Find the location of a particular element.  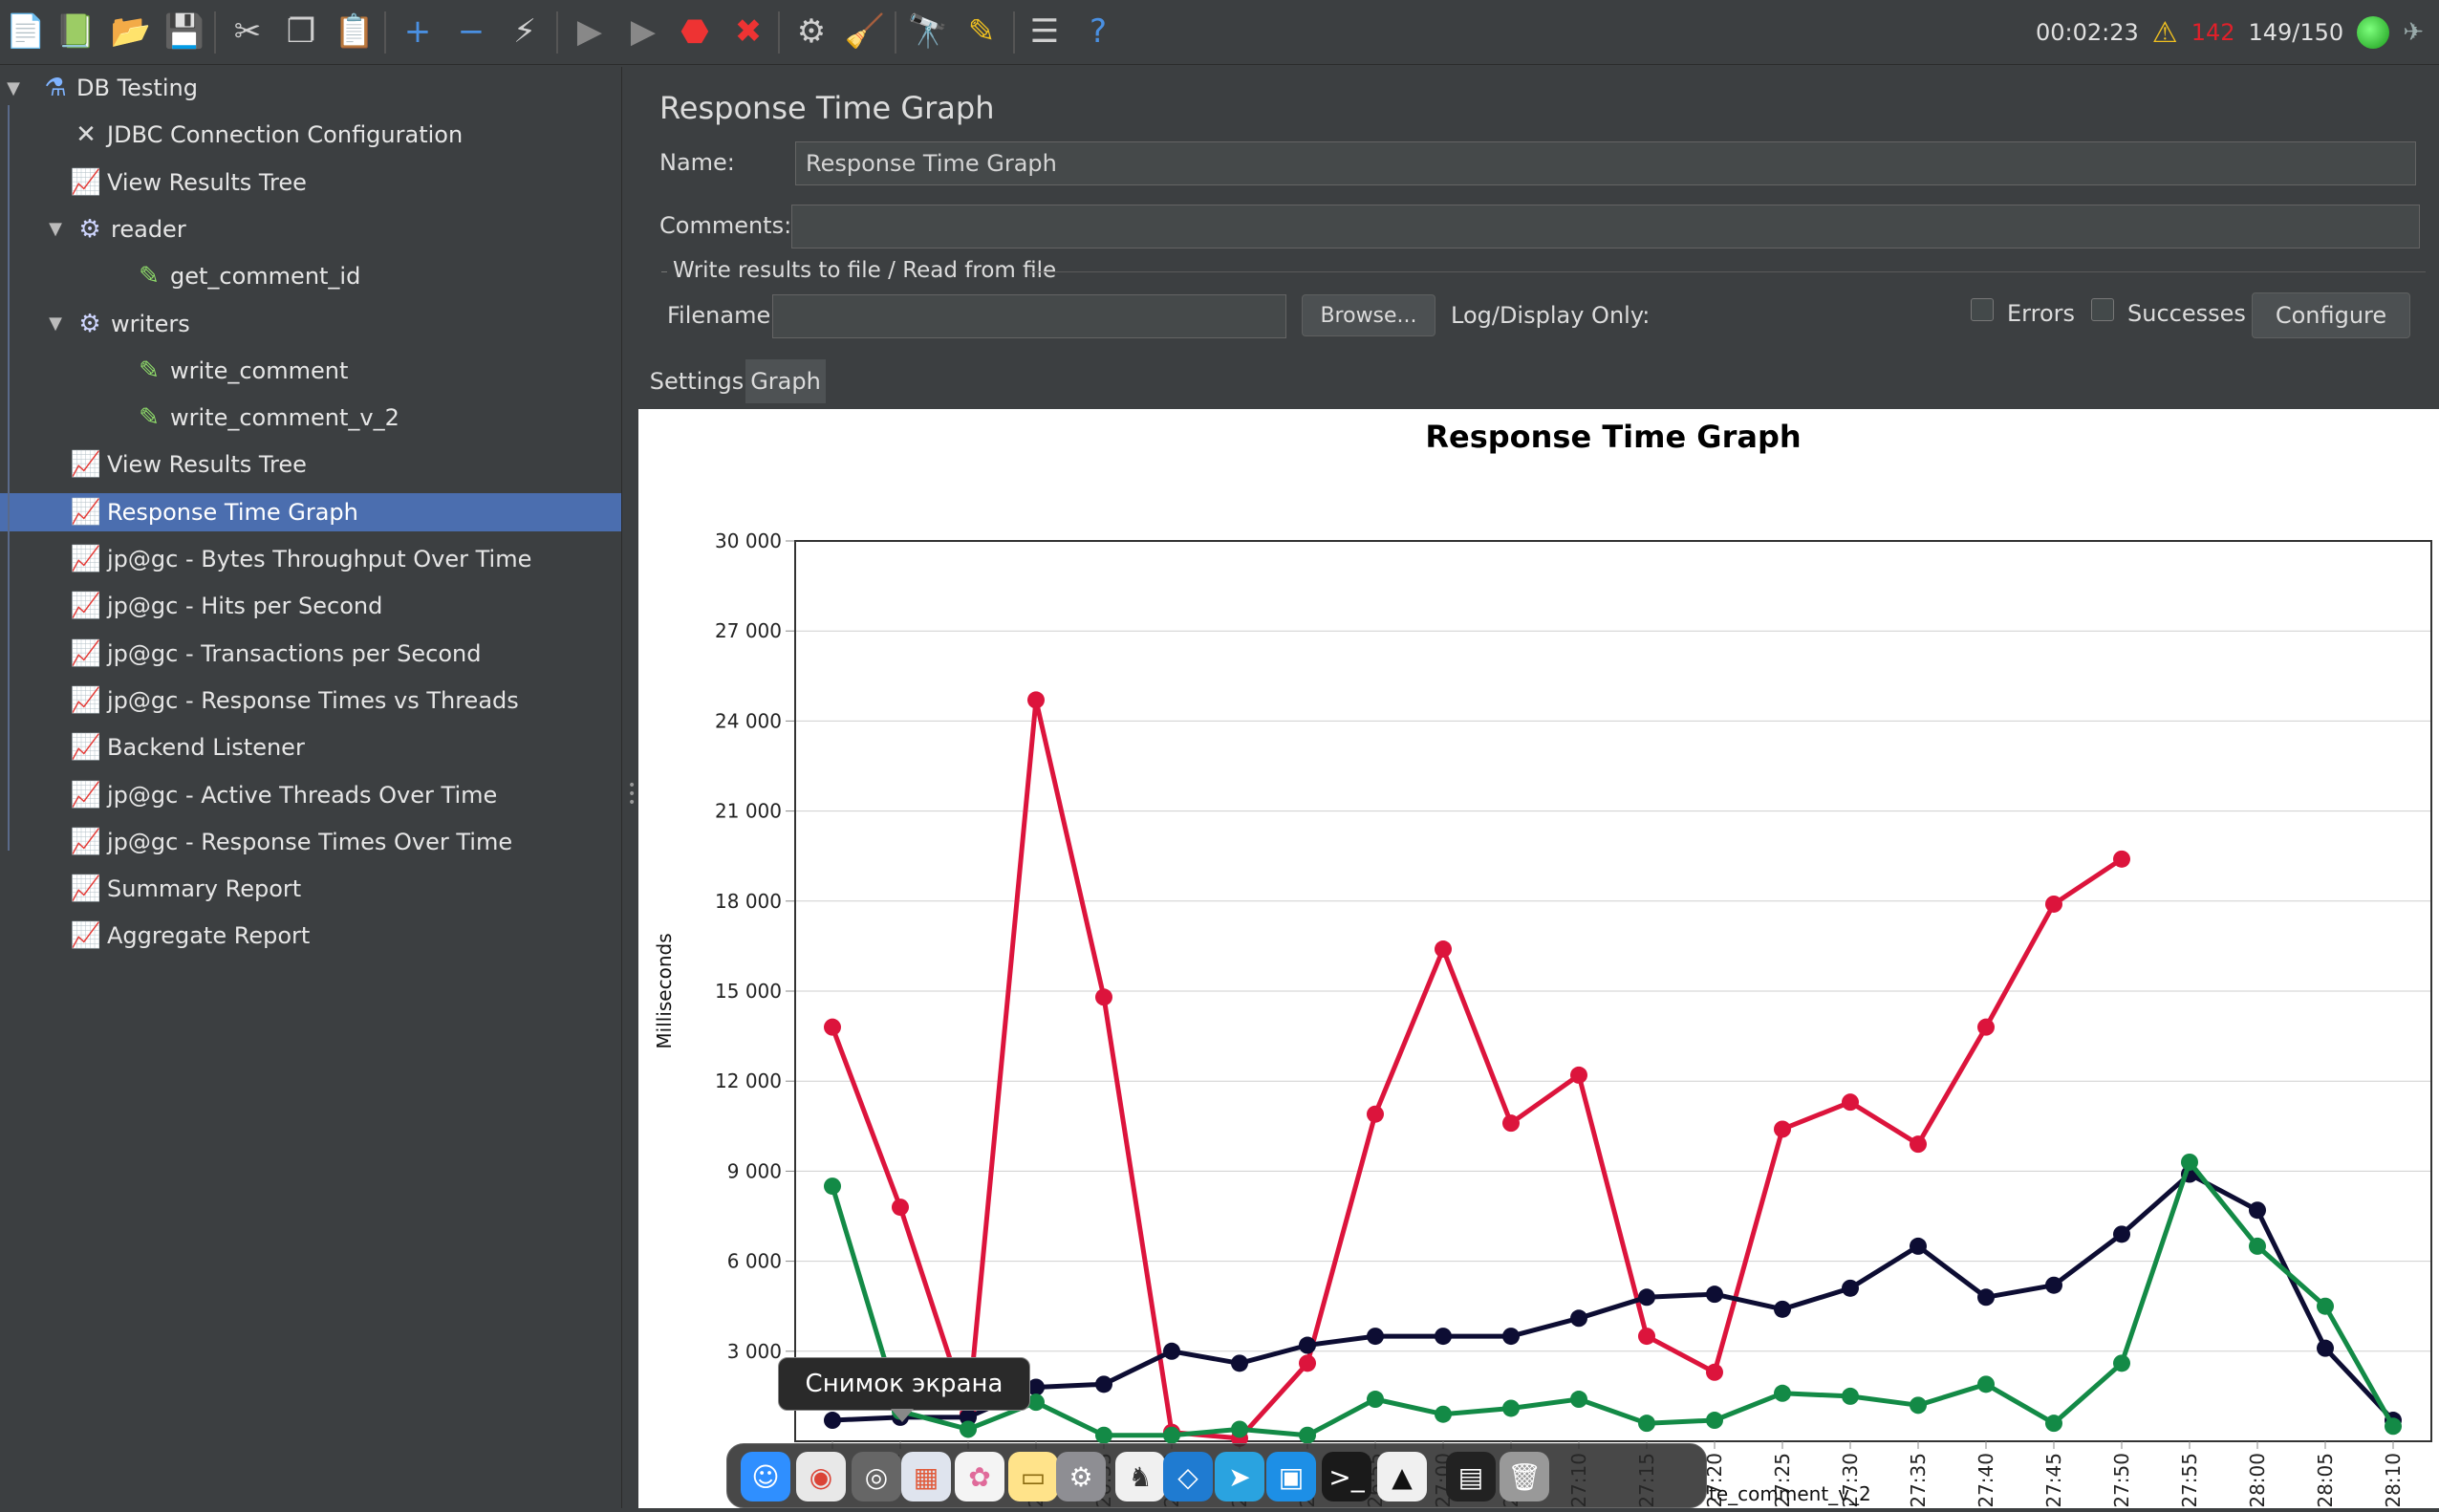

search-icon: 🔭 is located at coordinates (928, 32).